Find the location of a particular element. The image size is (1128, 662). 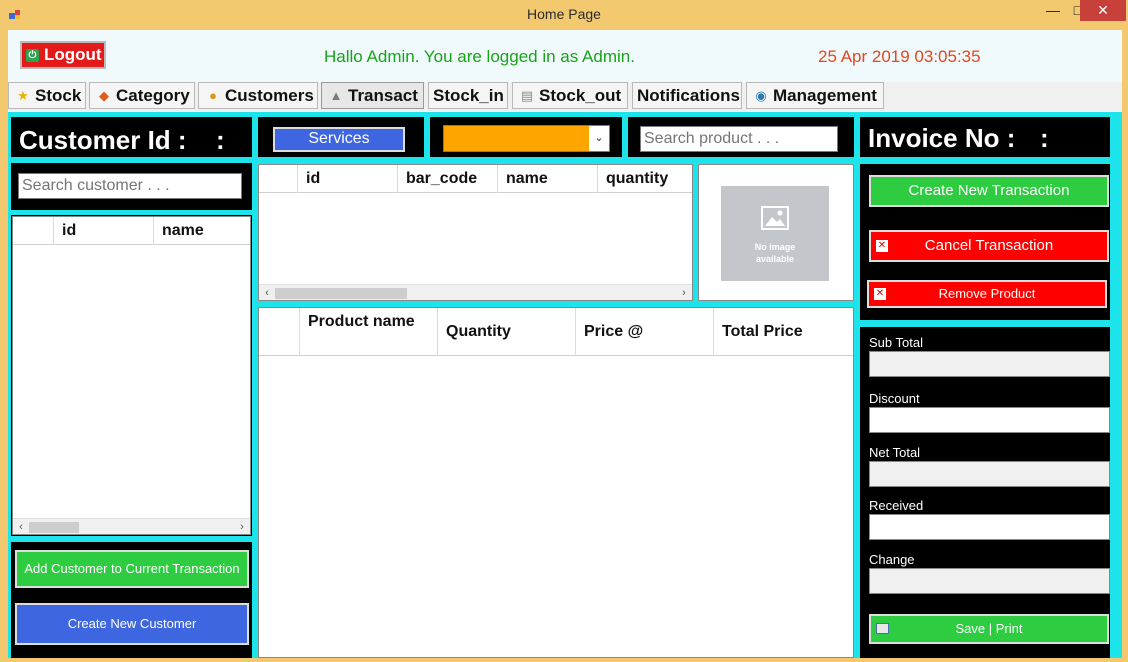

tab-label: Stock_out is located at coordinates (580, 95).